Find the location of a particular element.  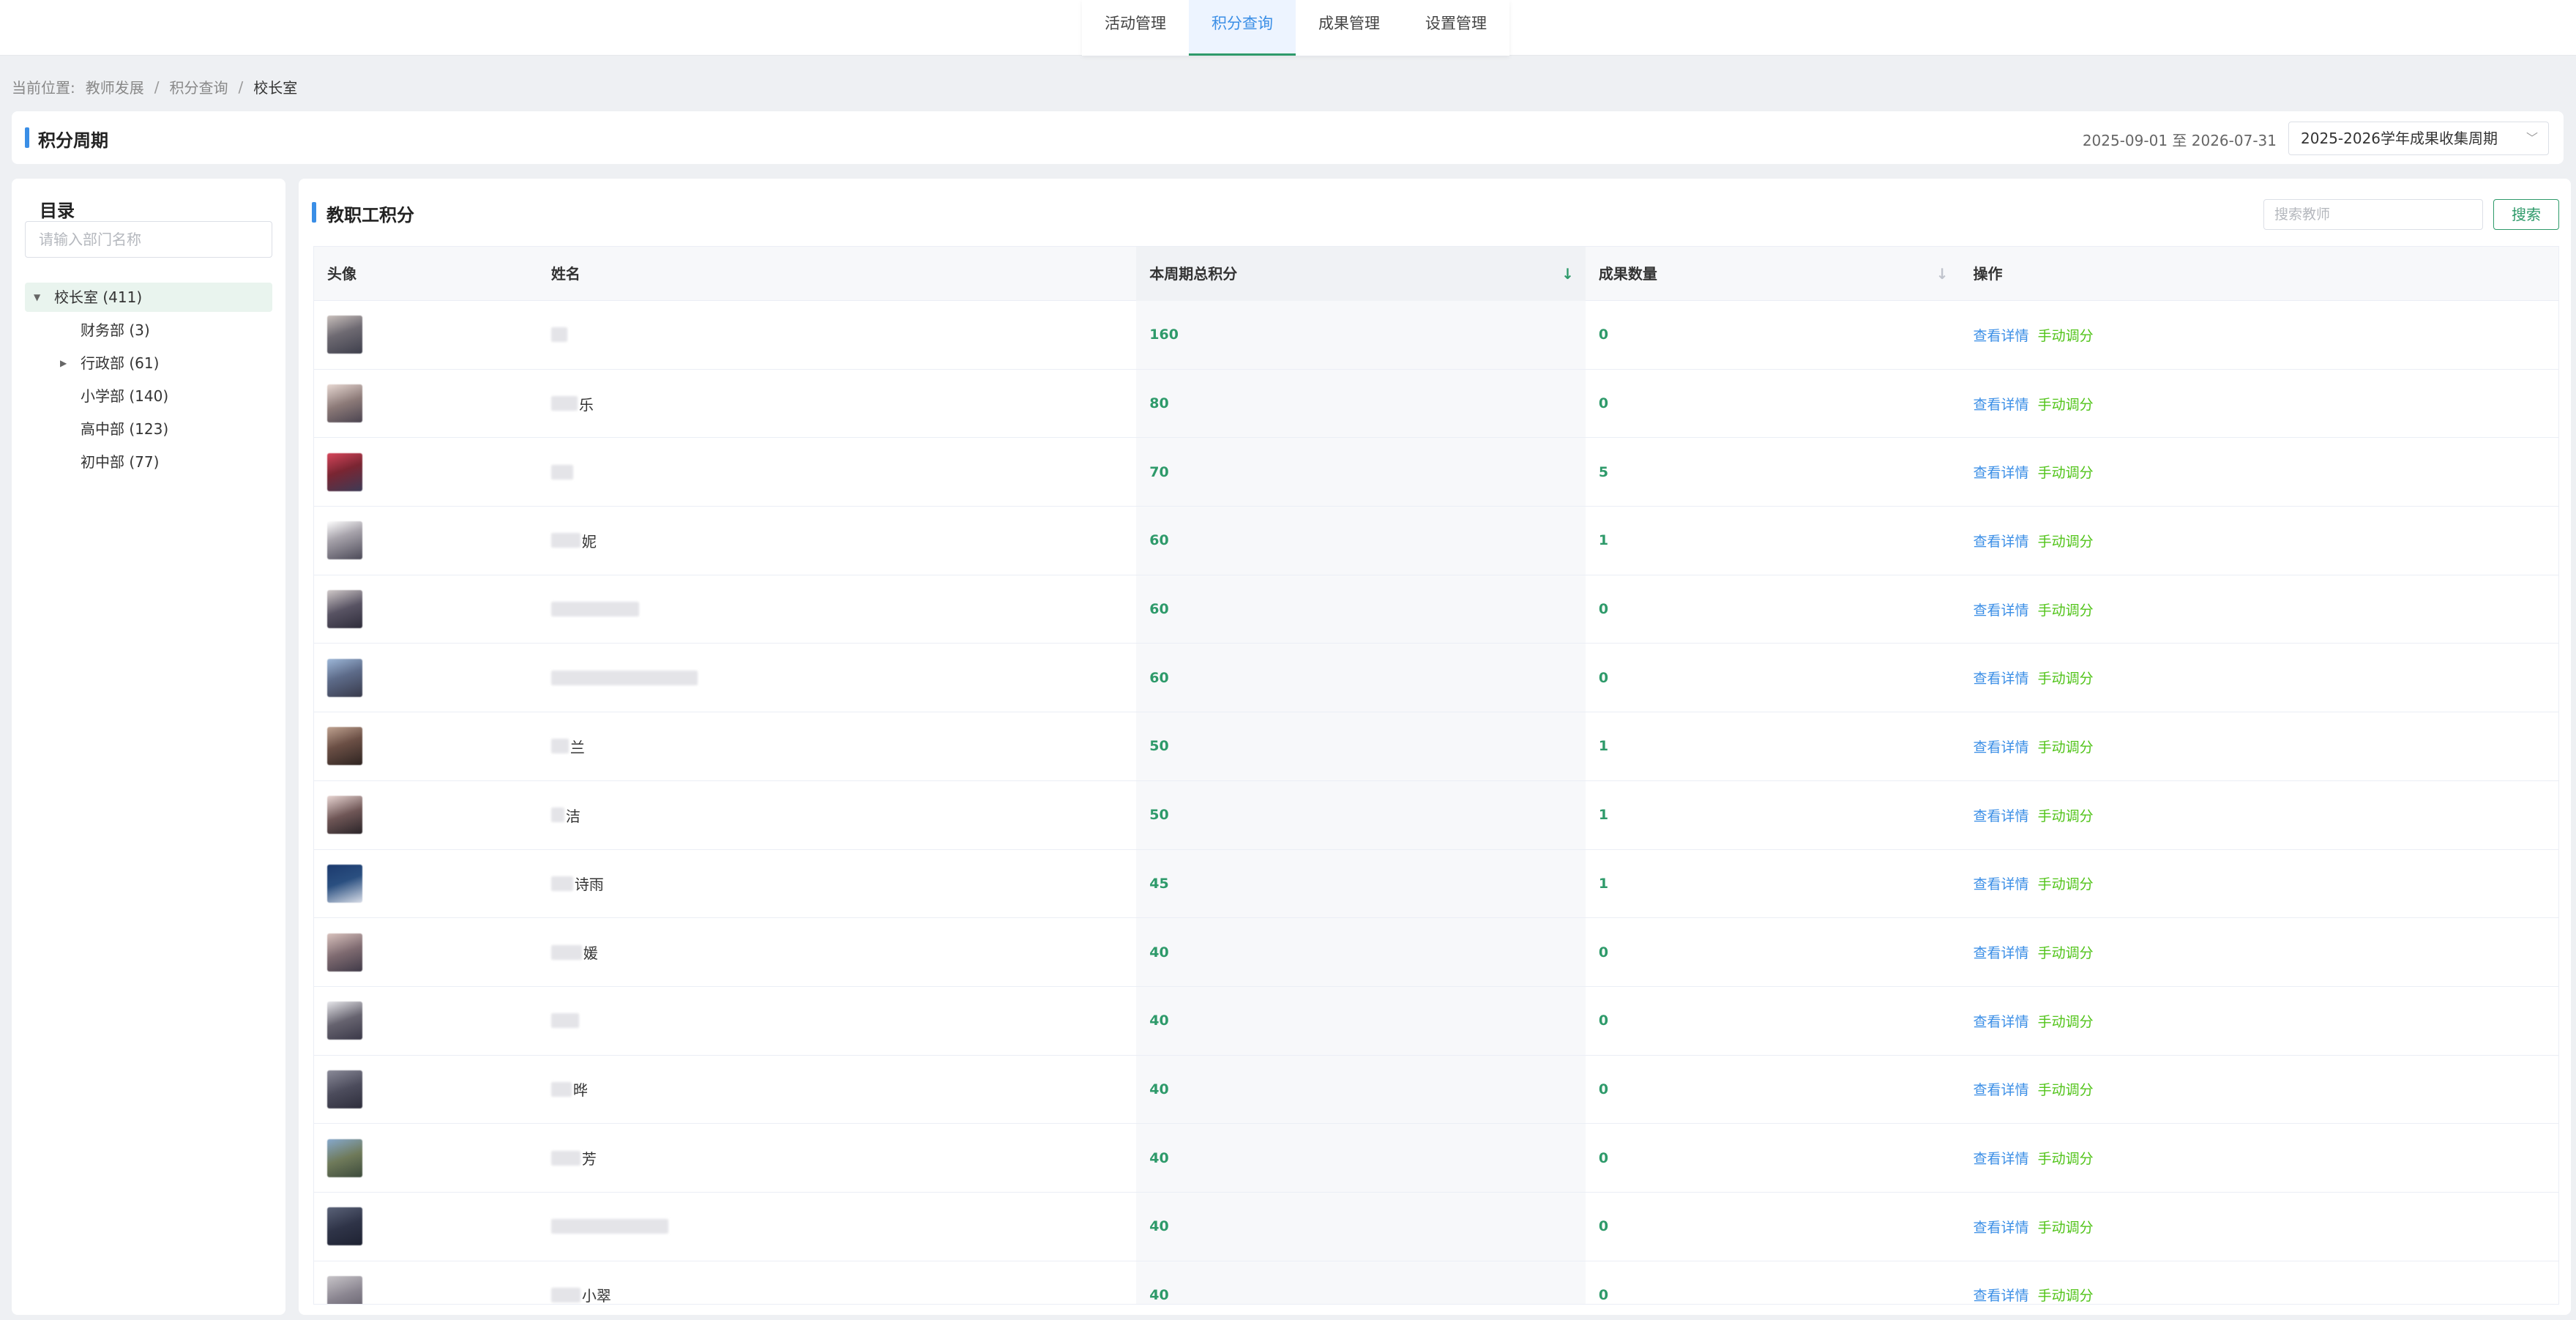

column-header-label: 成果数量 is located at coordinates (1627, 274).